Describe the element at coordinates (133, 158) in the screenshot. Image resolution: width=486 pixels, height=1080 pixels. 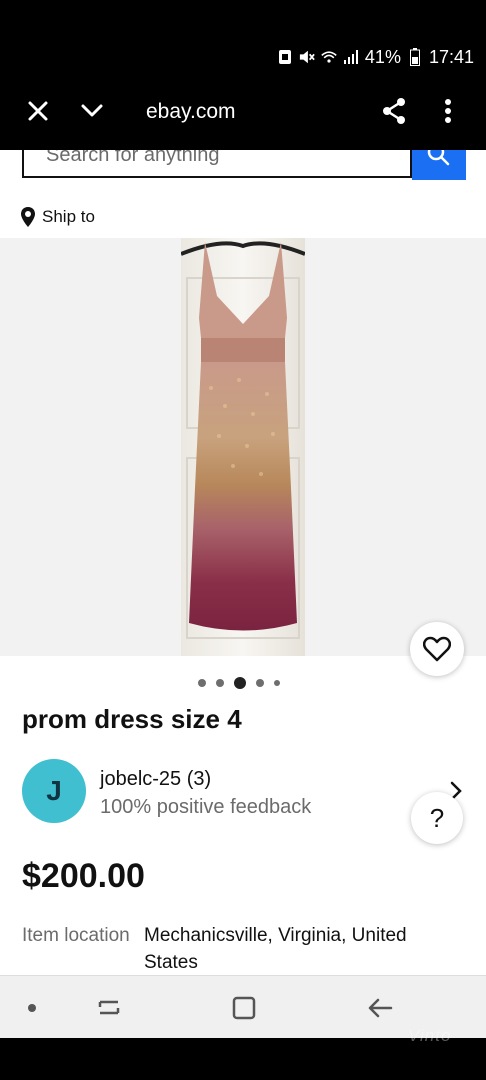
I see `search-placeholder: Search for anything` at that location.